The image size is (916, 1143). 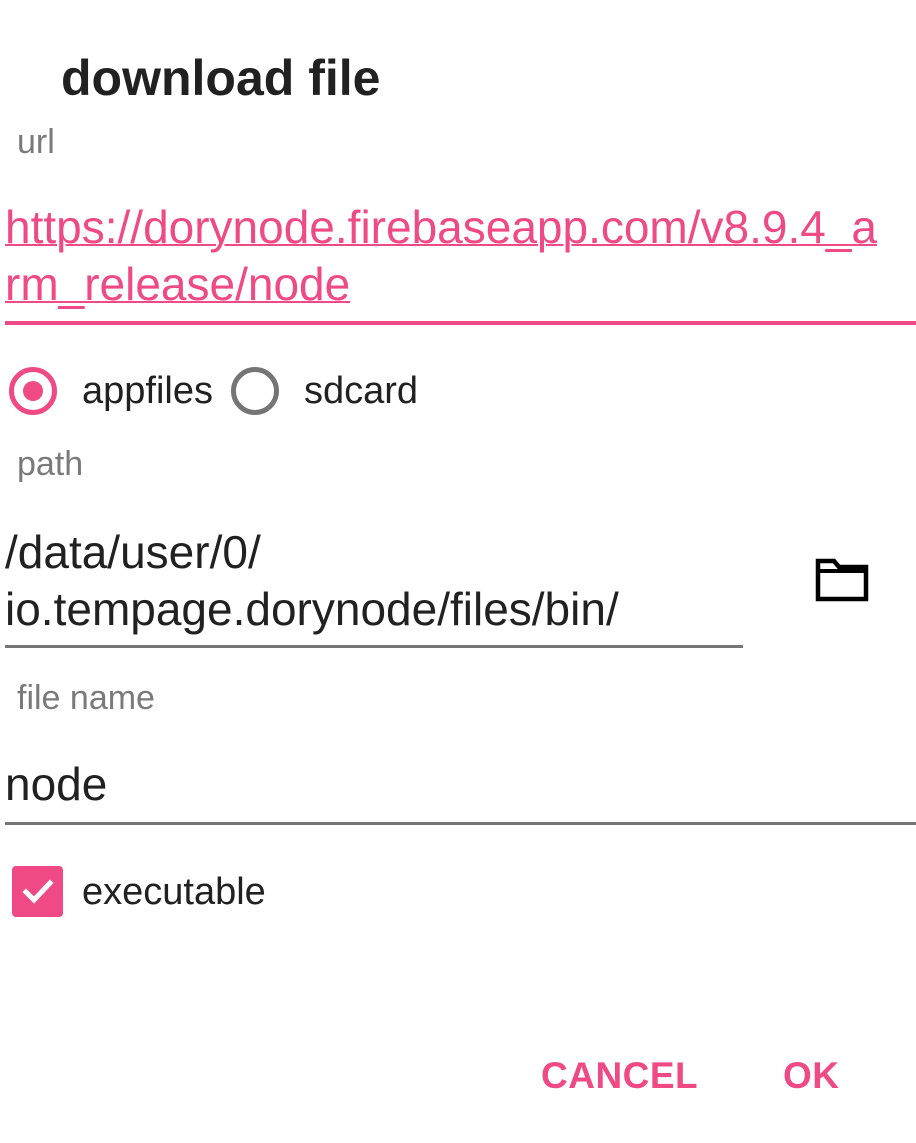 I want to click on checkmark-icon, so click(x=37, y=891).